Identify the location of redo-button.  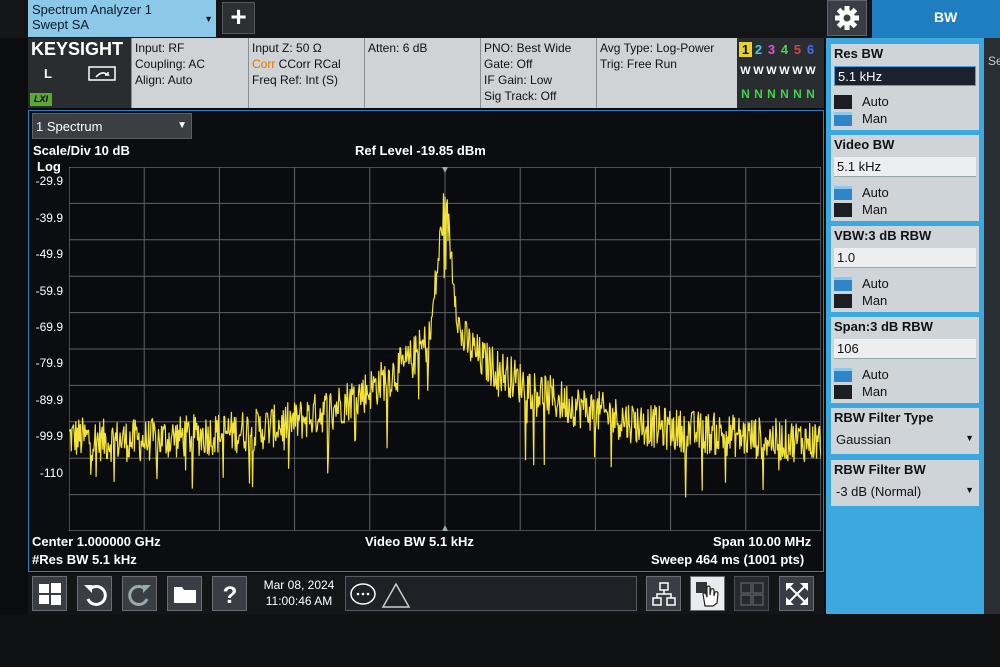
(139, 593).